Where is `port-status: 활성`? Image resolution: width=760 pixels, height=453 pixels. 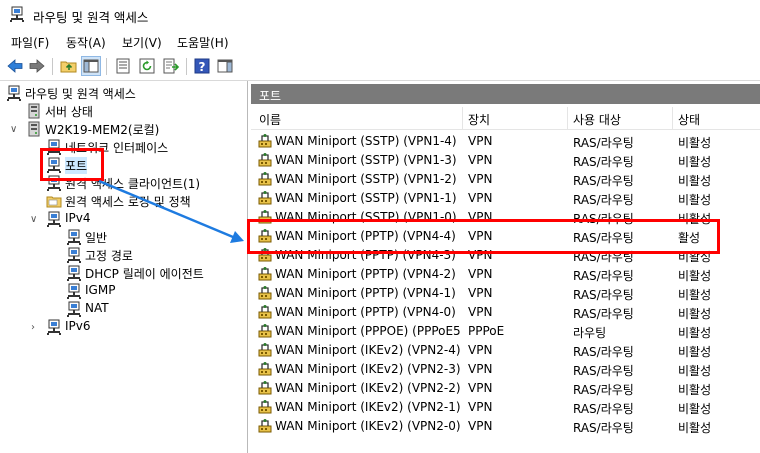 port-status: 활성 is located at coordinates (689, 238).